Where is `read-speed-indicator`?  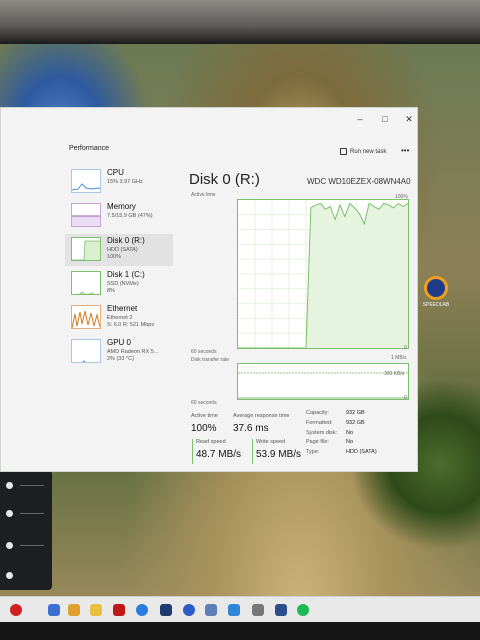 read-speed-indicator is located at coordinates (192, 451).